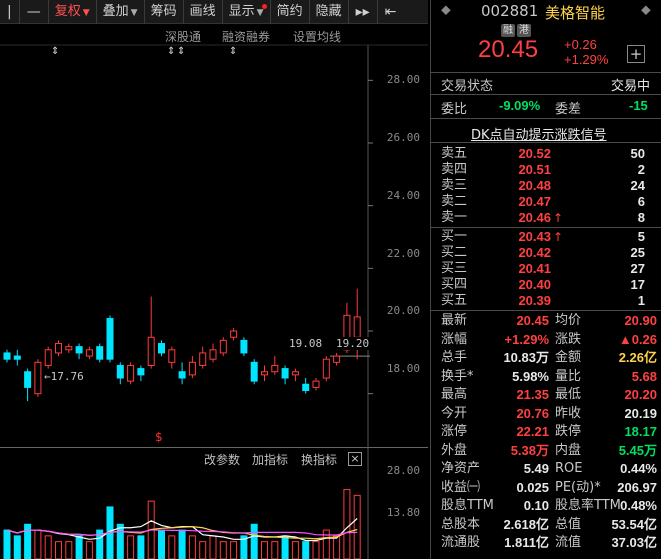 Image resolution: width=661 pixels, height=559 pixels. I want to click on overlay-label: 叠加, so click(115, 11).